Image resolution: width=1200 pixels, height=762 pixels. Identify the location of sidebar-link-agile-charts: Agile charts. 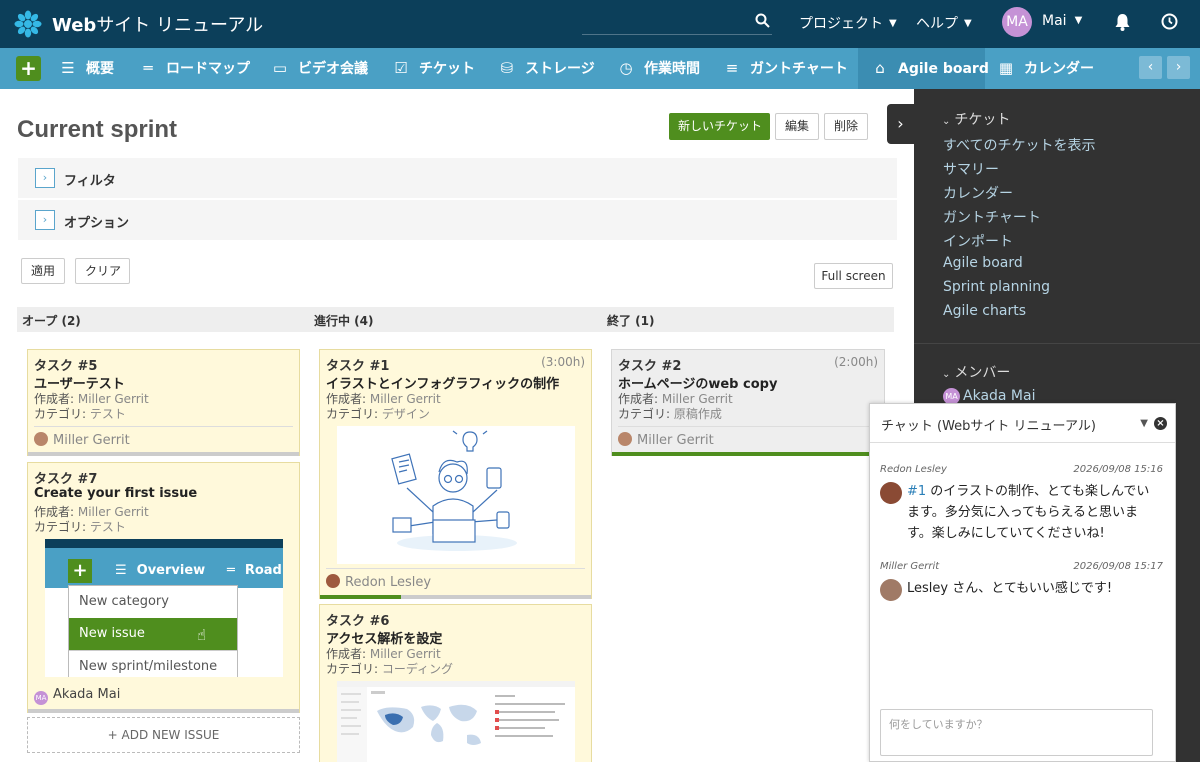
(984, 311).